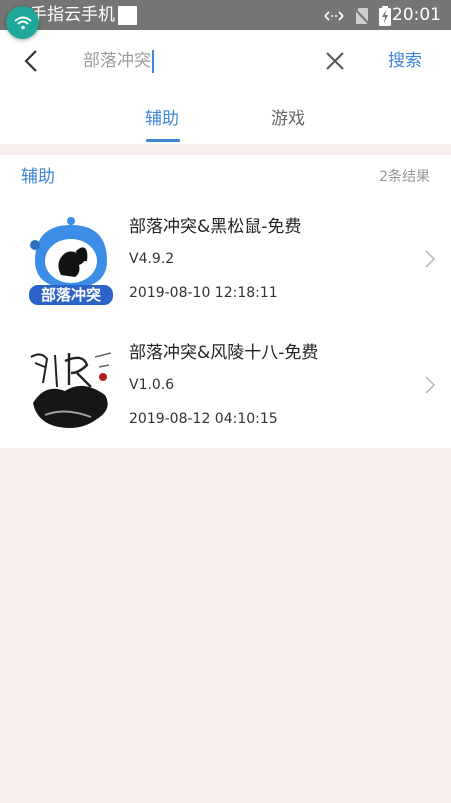  Describe the element at coordinates (71, 389) in the screenshot. I see `fengling-ink-icon: 风陵` at that location.